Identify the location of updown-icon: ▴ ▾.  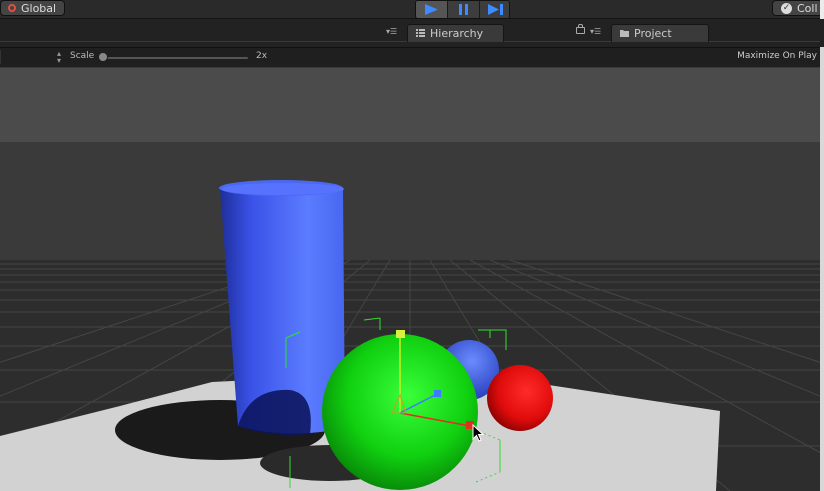
(59, 57).